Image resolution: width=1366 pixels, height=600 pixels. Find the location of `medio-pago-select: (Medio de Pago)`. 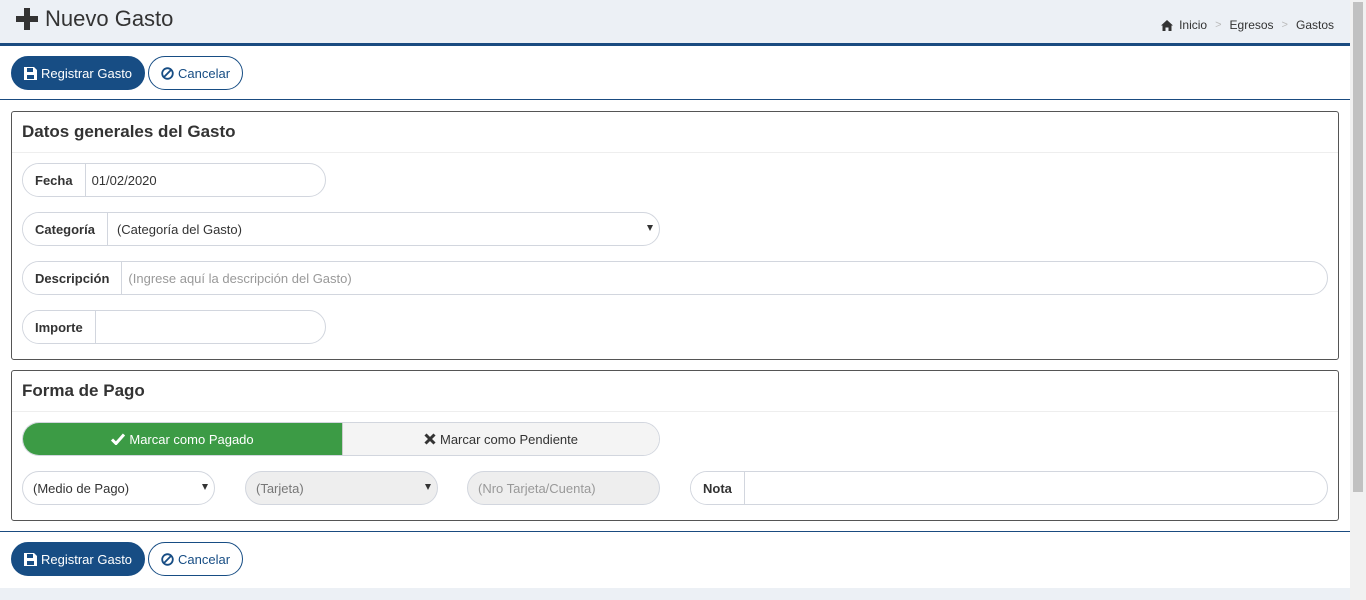

medio-pago-select: (Medio de Pago) is located at coordinates (118, 488).